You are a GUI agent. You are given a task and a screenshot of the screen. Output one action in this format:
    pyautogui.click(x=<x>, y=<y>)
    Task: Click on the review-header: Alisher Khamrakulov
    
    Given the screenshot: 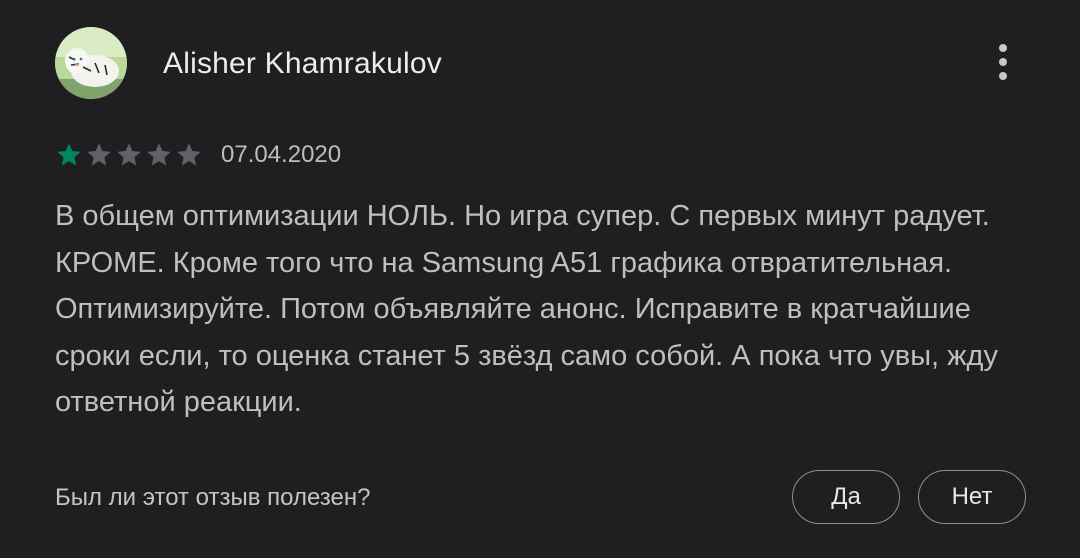 What is the action you would take?
    pyautogui.click(x=545, y=63)
    